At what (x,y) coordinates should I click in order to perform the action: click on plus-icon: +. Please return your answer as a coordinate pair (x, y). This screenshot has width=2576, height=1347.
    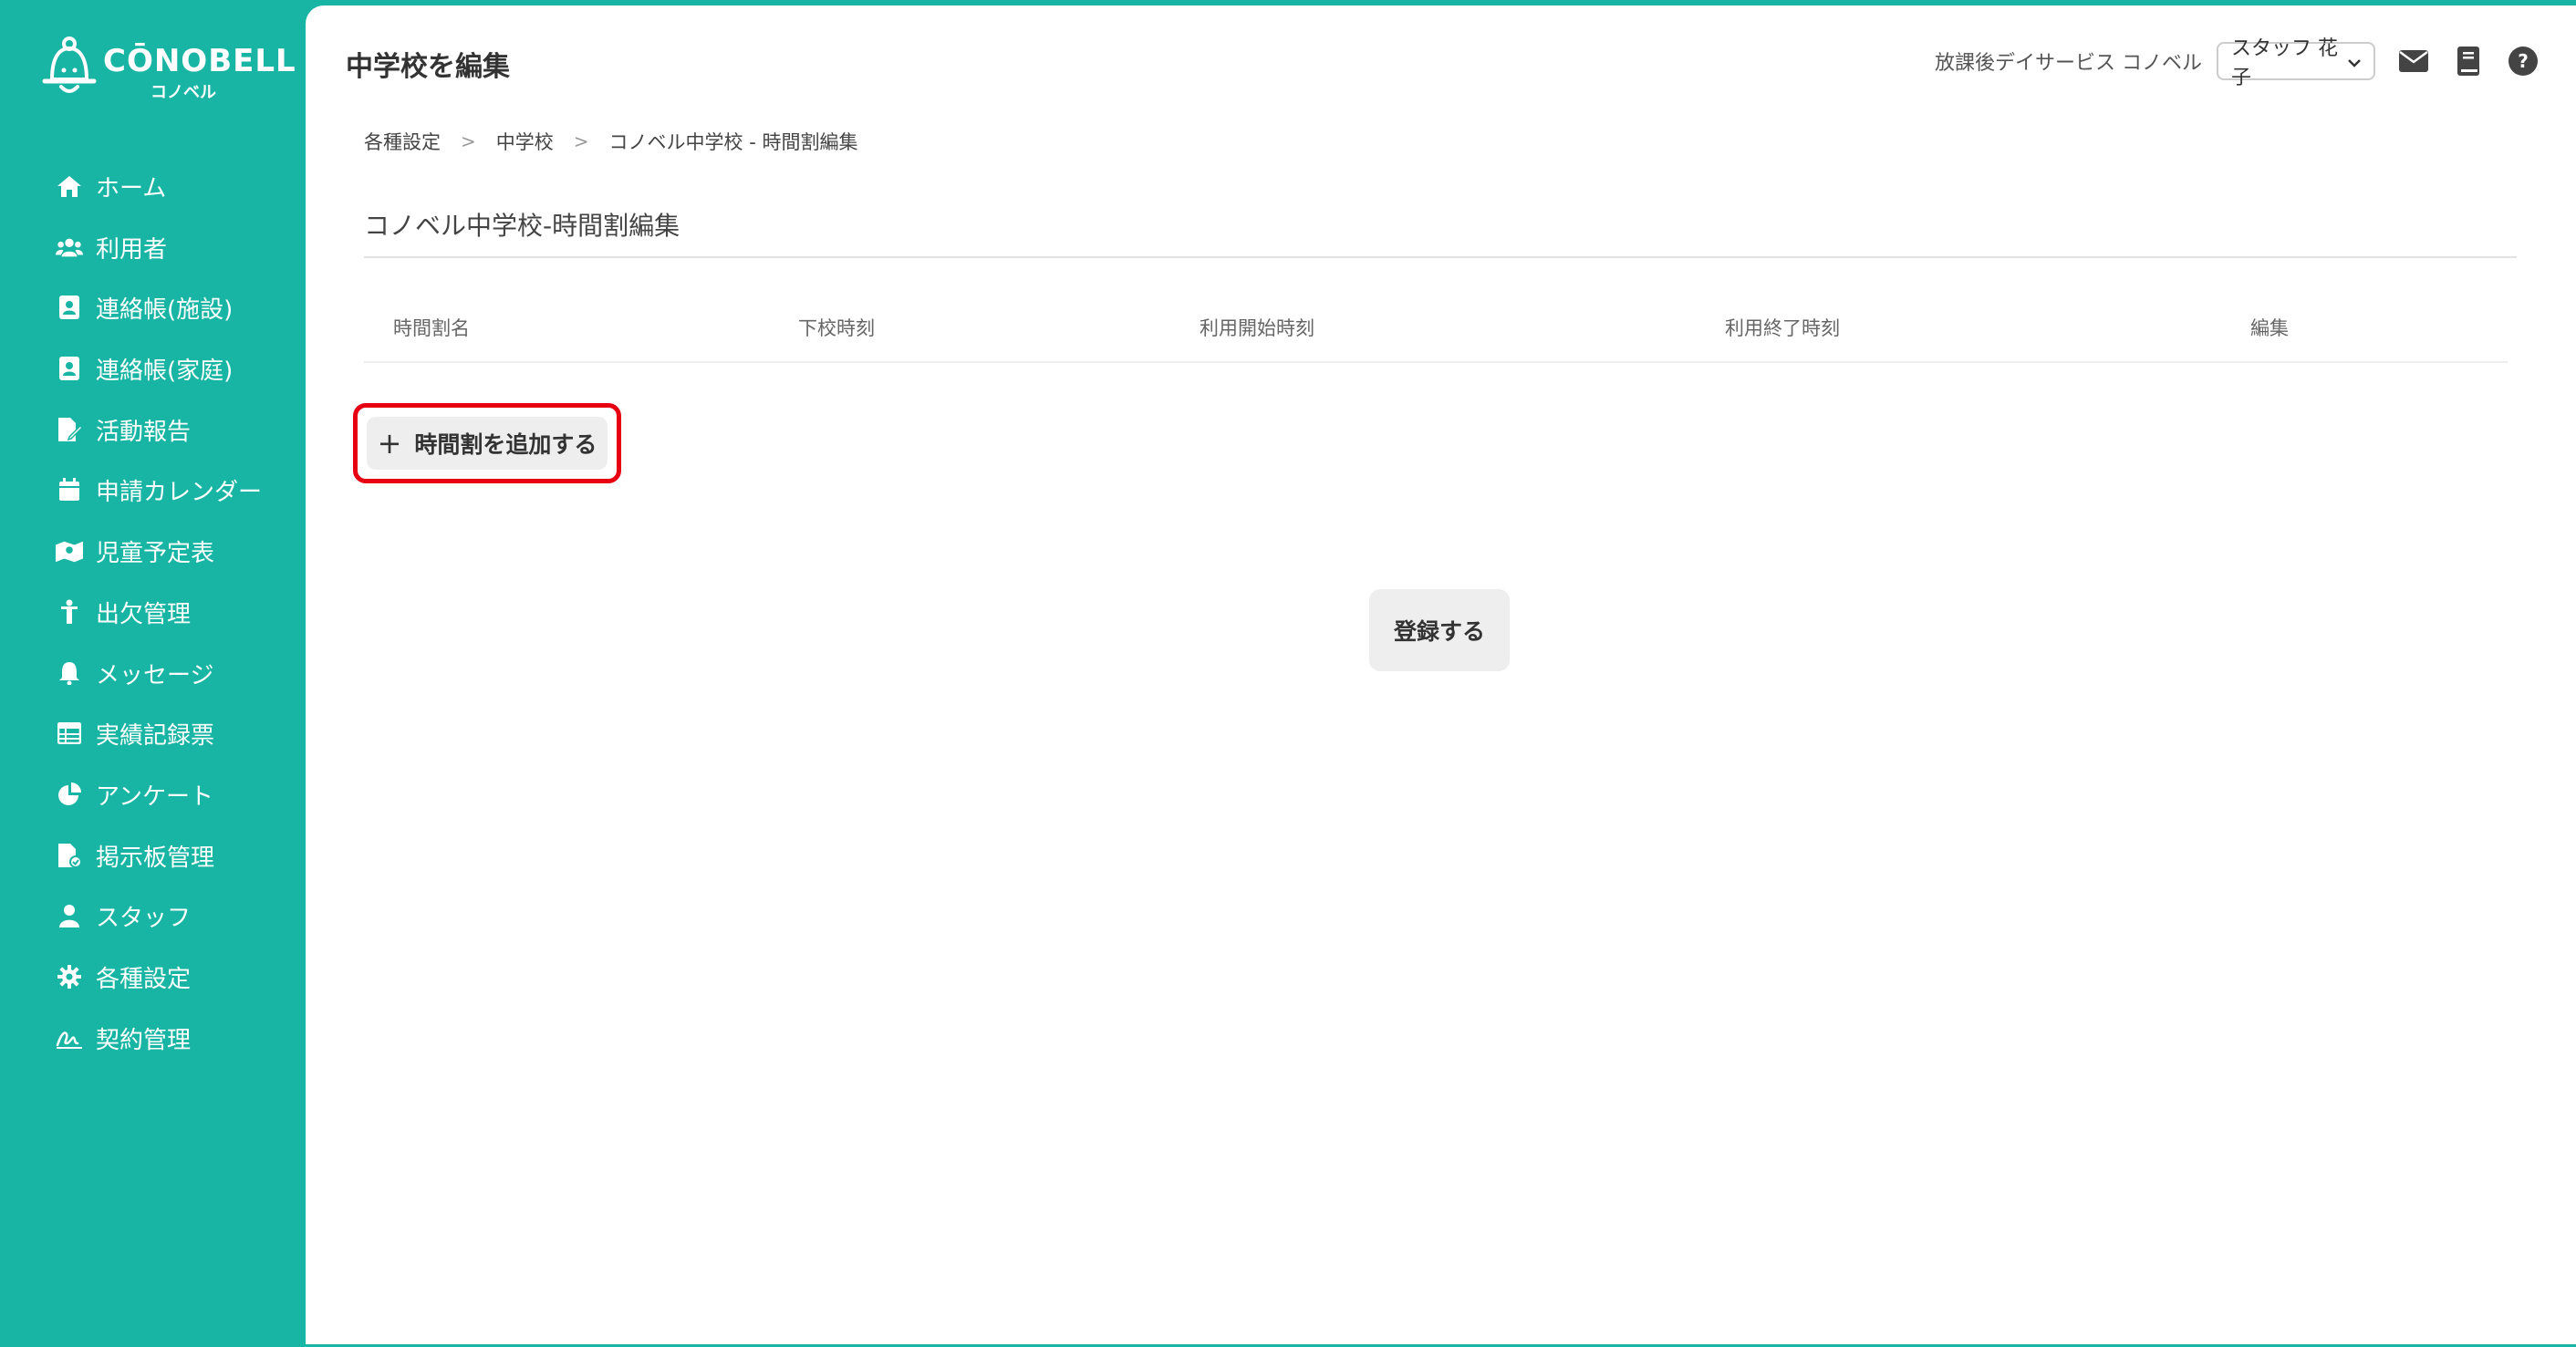
    Looking at the image, I should click on (389, 444).